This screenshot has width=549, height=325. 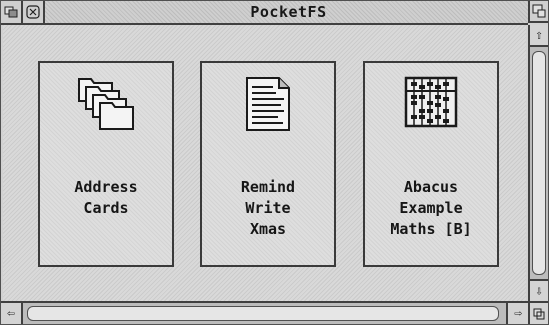 I want to click on title-bar: PocketFS, so click(x=264, y=13).